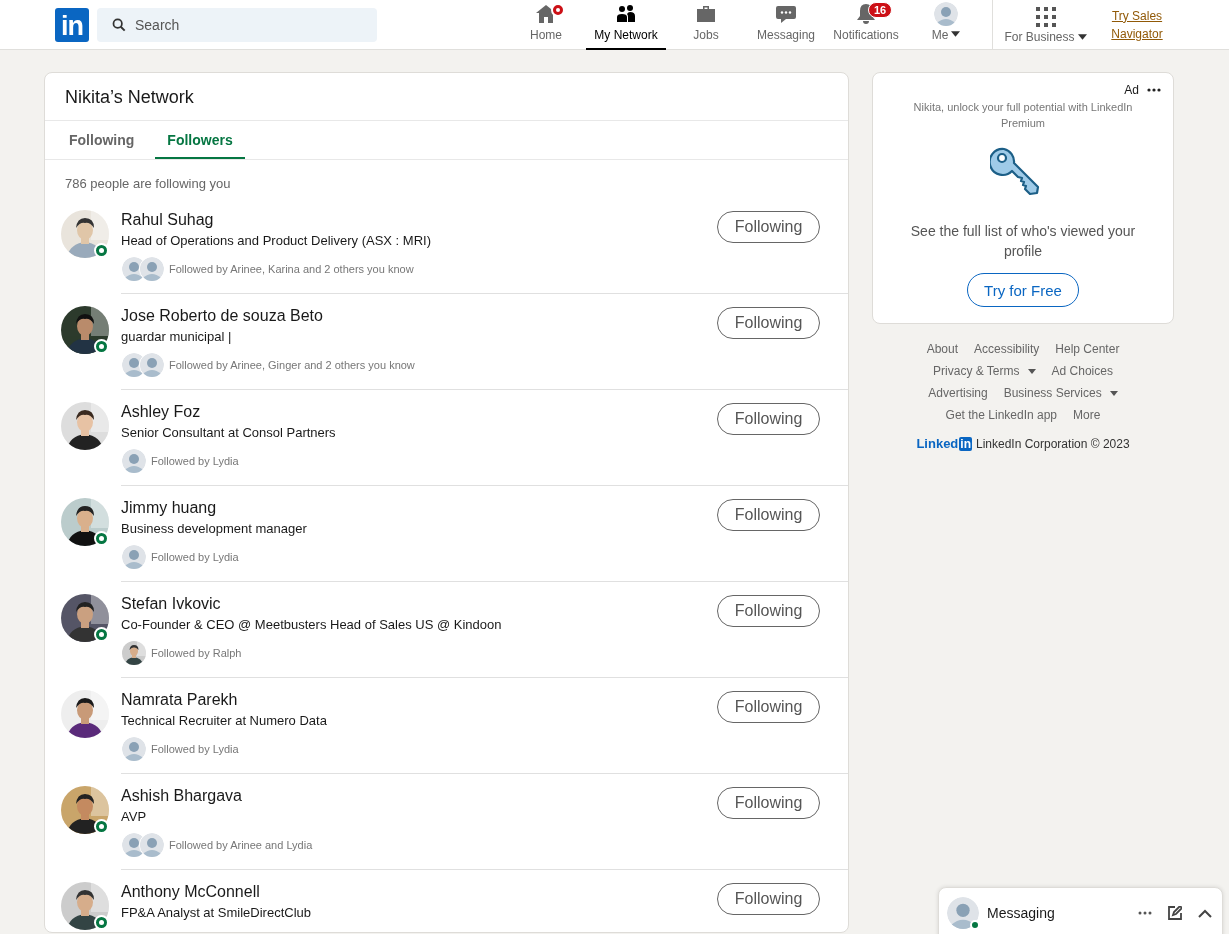 This screenshot has height=934, width=1229. I want to click on compose-icon, so click(1175, 913).